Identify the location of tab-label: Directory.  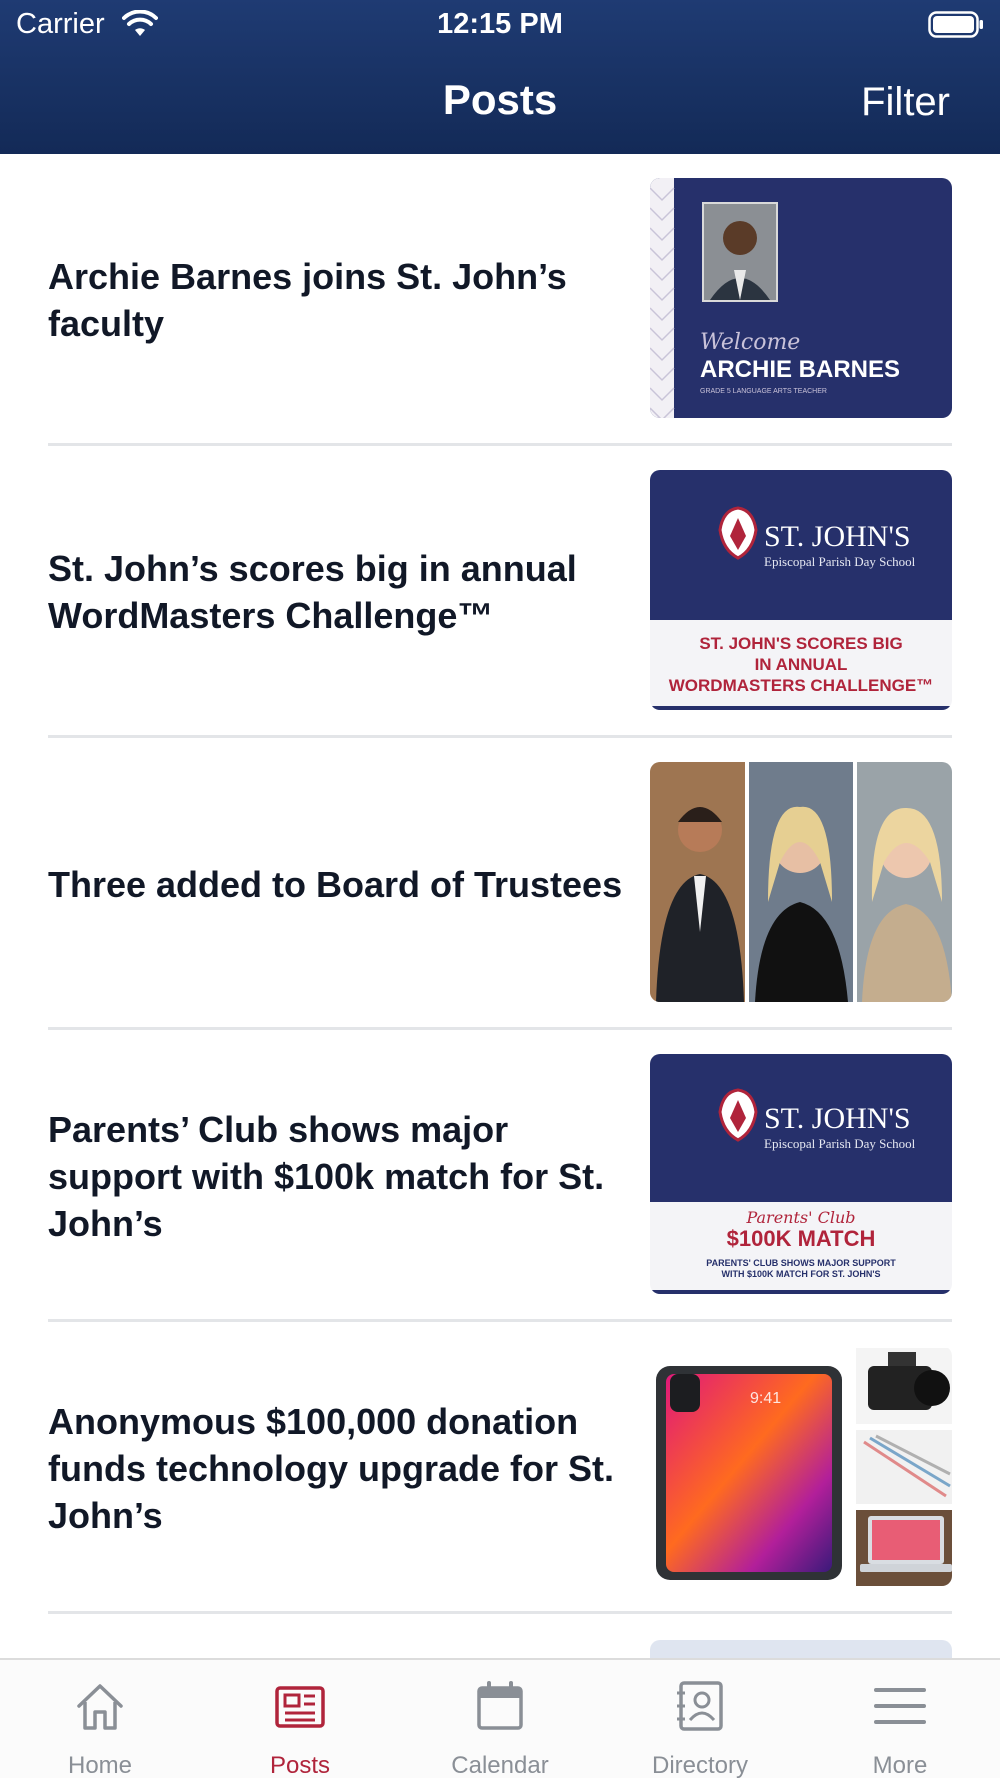
(699, 1765).